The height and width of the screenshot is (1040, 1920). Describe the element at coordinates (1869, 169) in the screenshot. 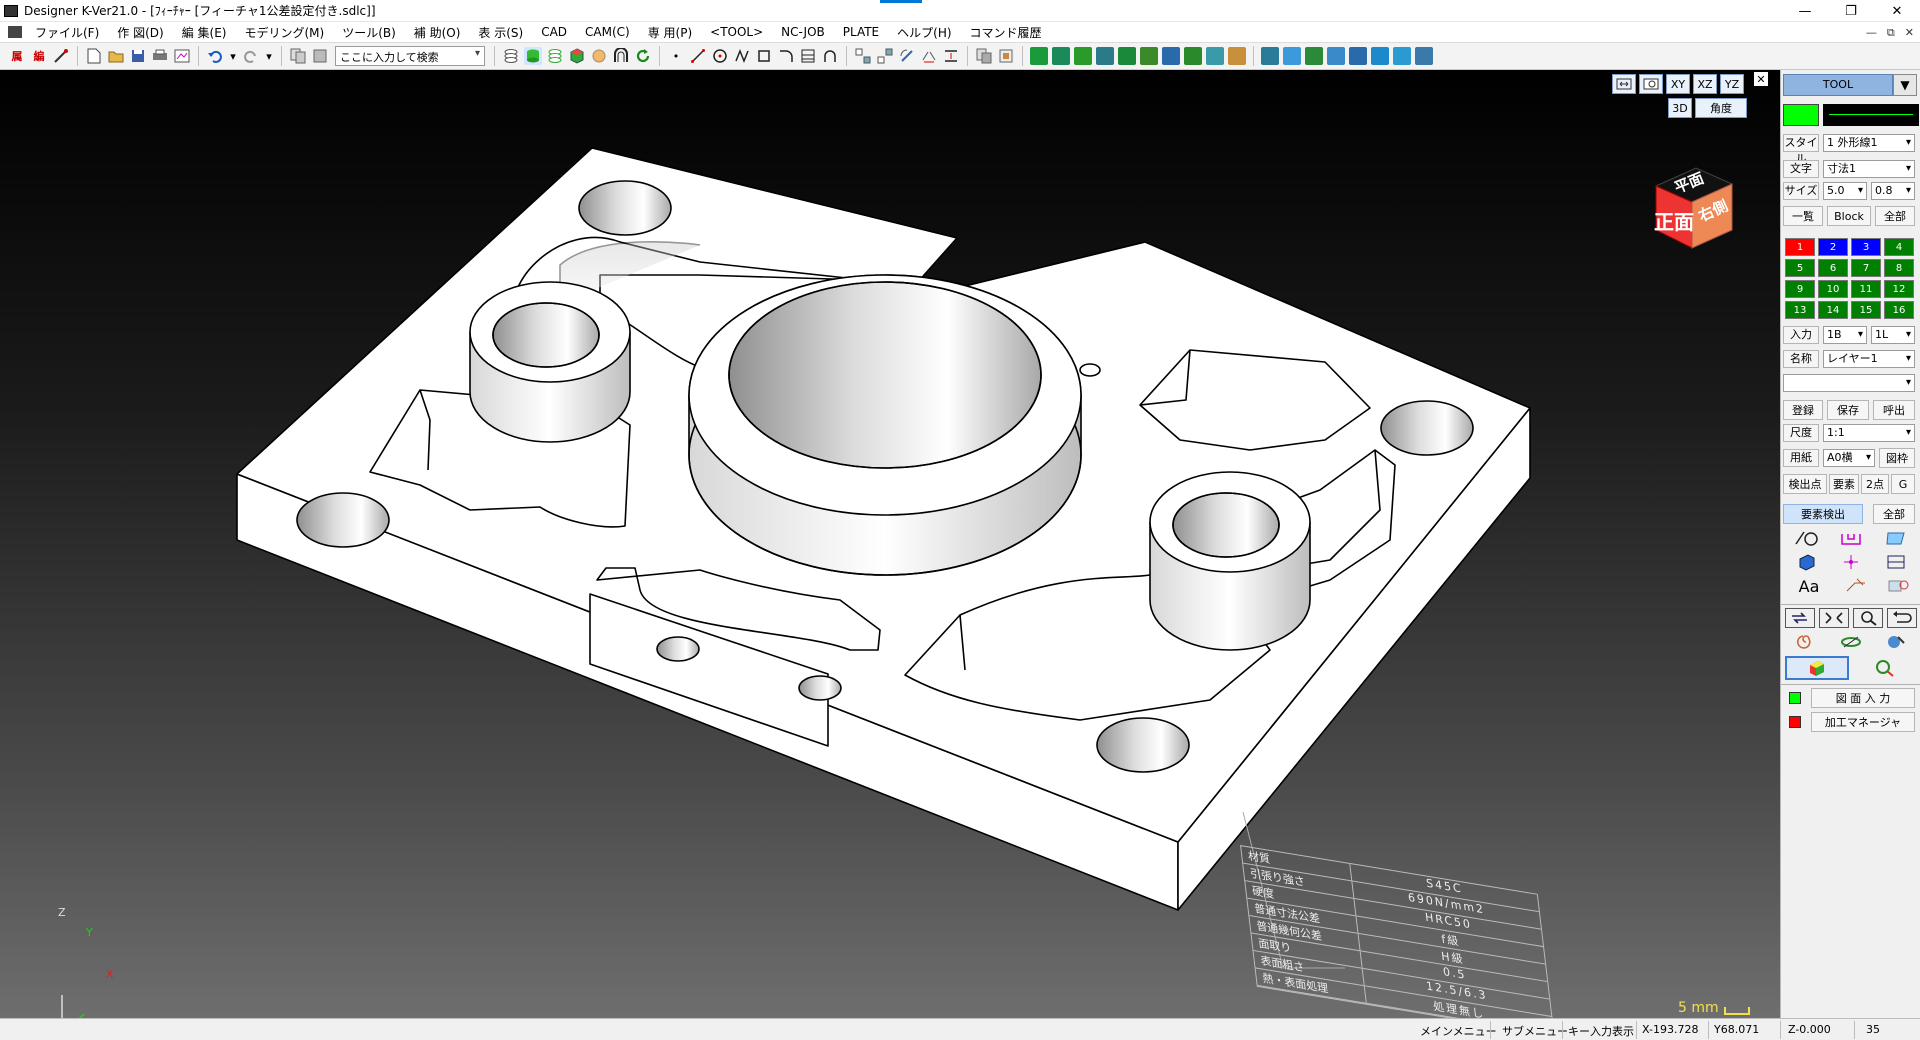

I see `text-style-select: 寸法1` at that location.